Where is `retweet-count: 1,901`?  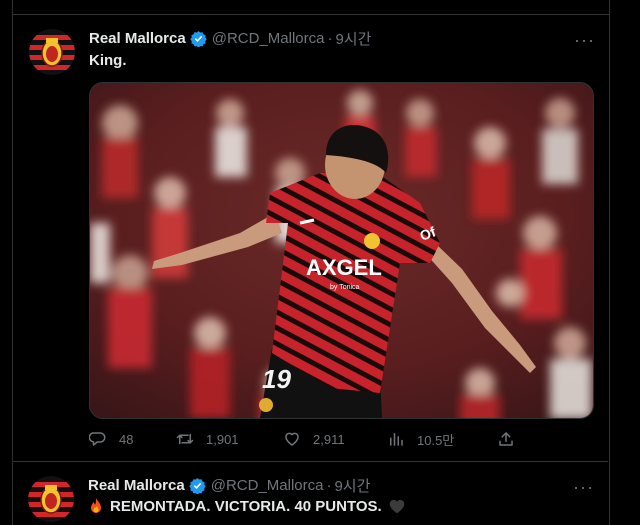
retweet-count: 1,901 is located at coordinates (222, 439).